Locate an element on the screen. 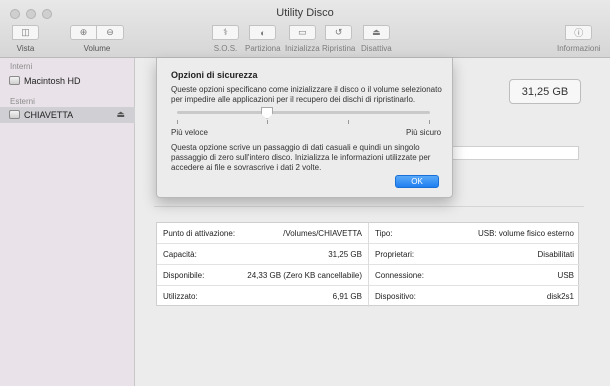  info-label: Punto di attivazione: is located at coordinates (199, 233).